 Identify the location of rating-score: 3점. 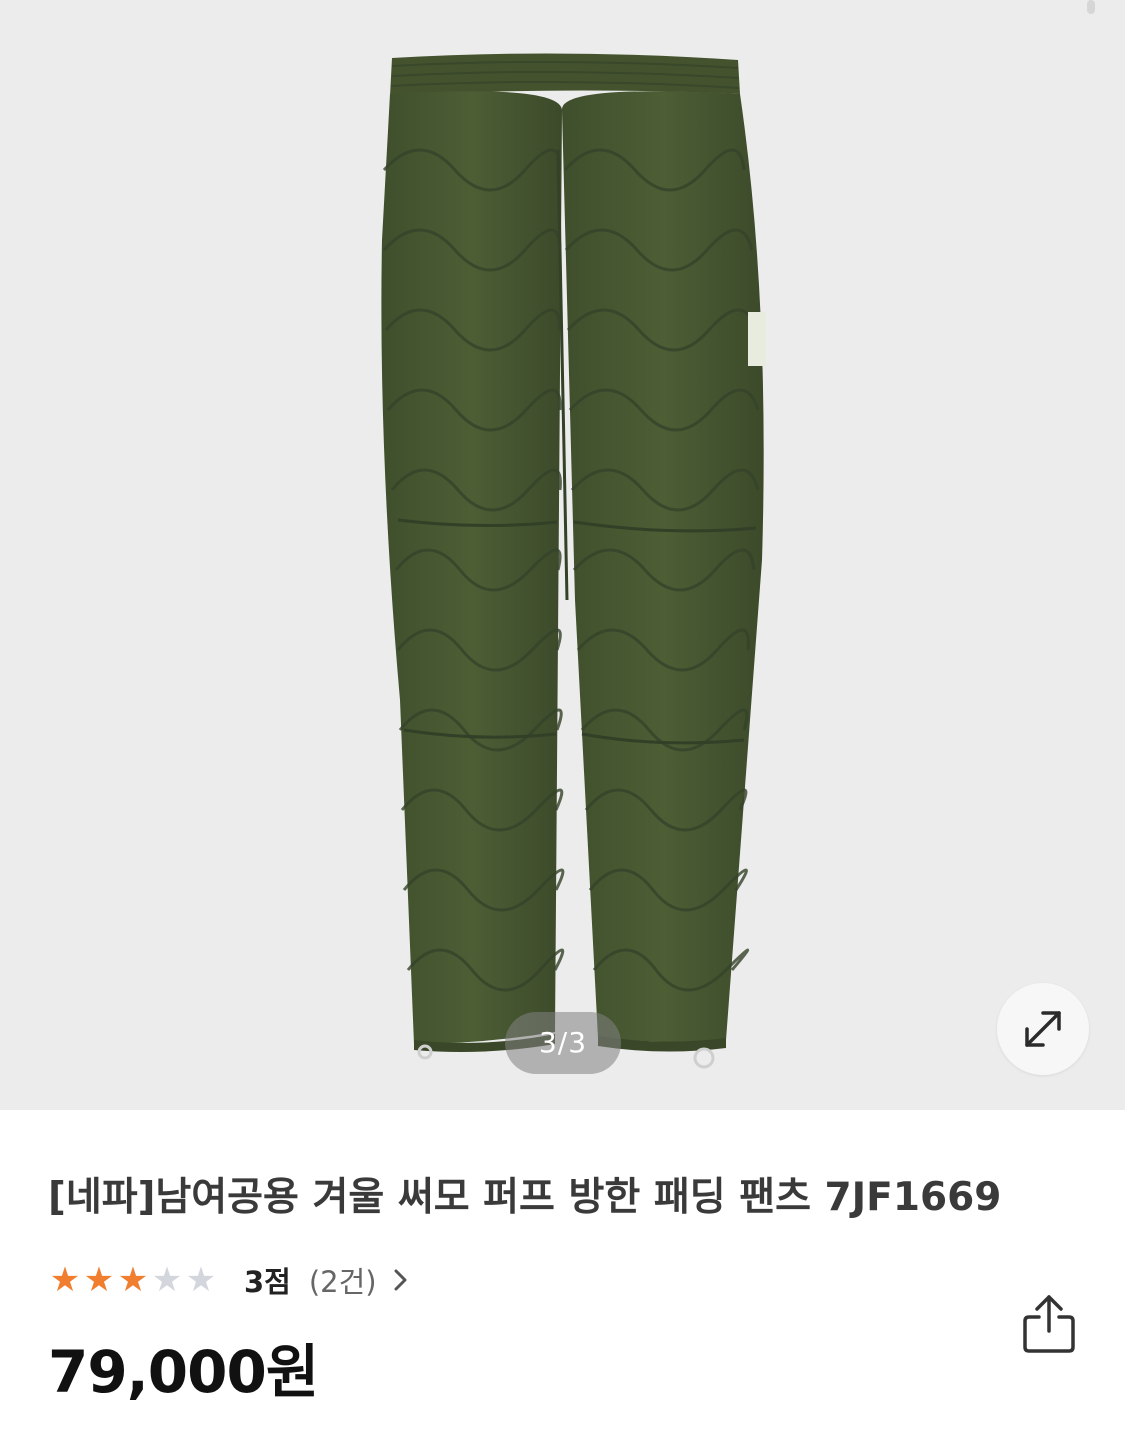
(267, 1282).